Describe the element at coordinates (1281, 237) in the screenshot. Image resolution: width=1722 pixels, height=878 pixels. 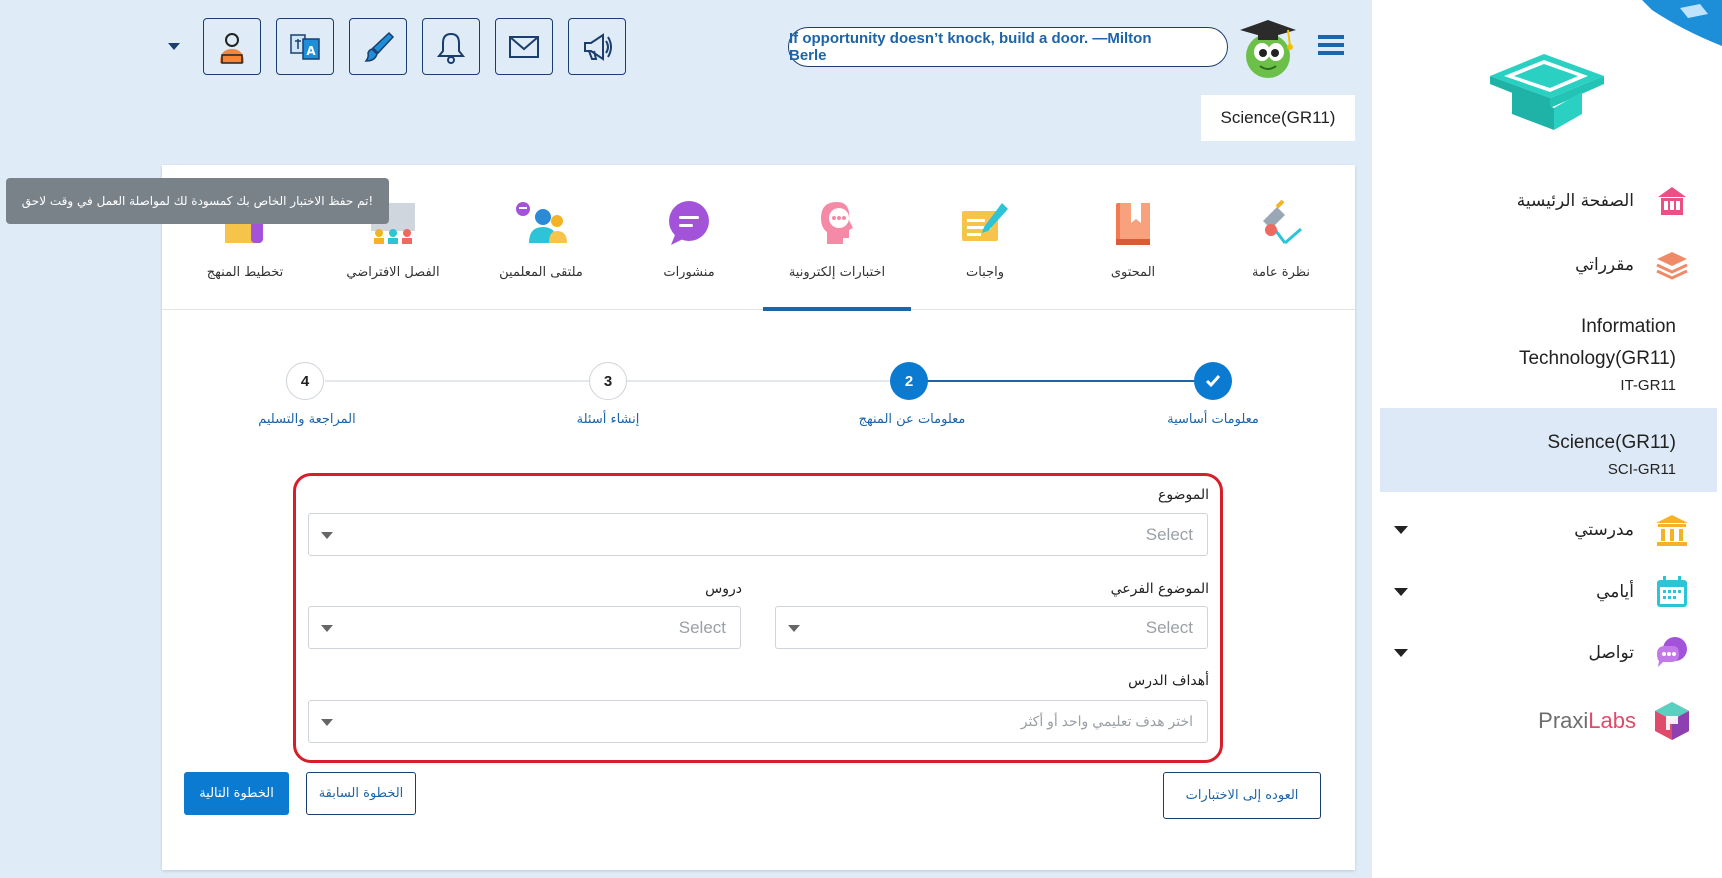
I see `tab-overview: نظرة عامة` at that location.